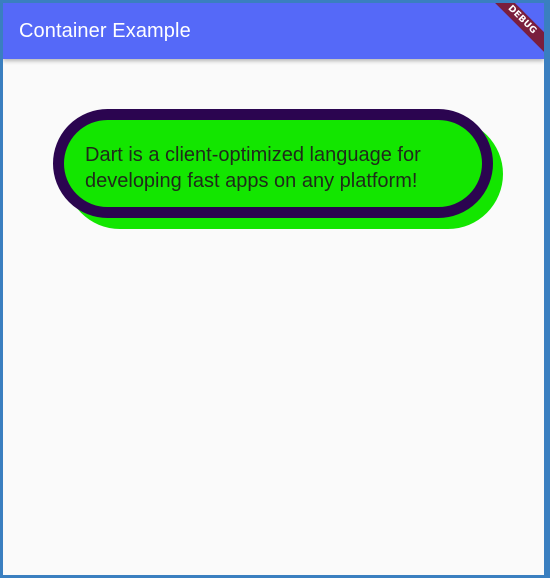 The height and width of the screenshot is (578, 550). I want to click on app-bar: Container Example, so click(273, 31).